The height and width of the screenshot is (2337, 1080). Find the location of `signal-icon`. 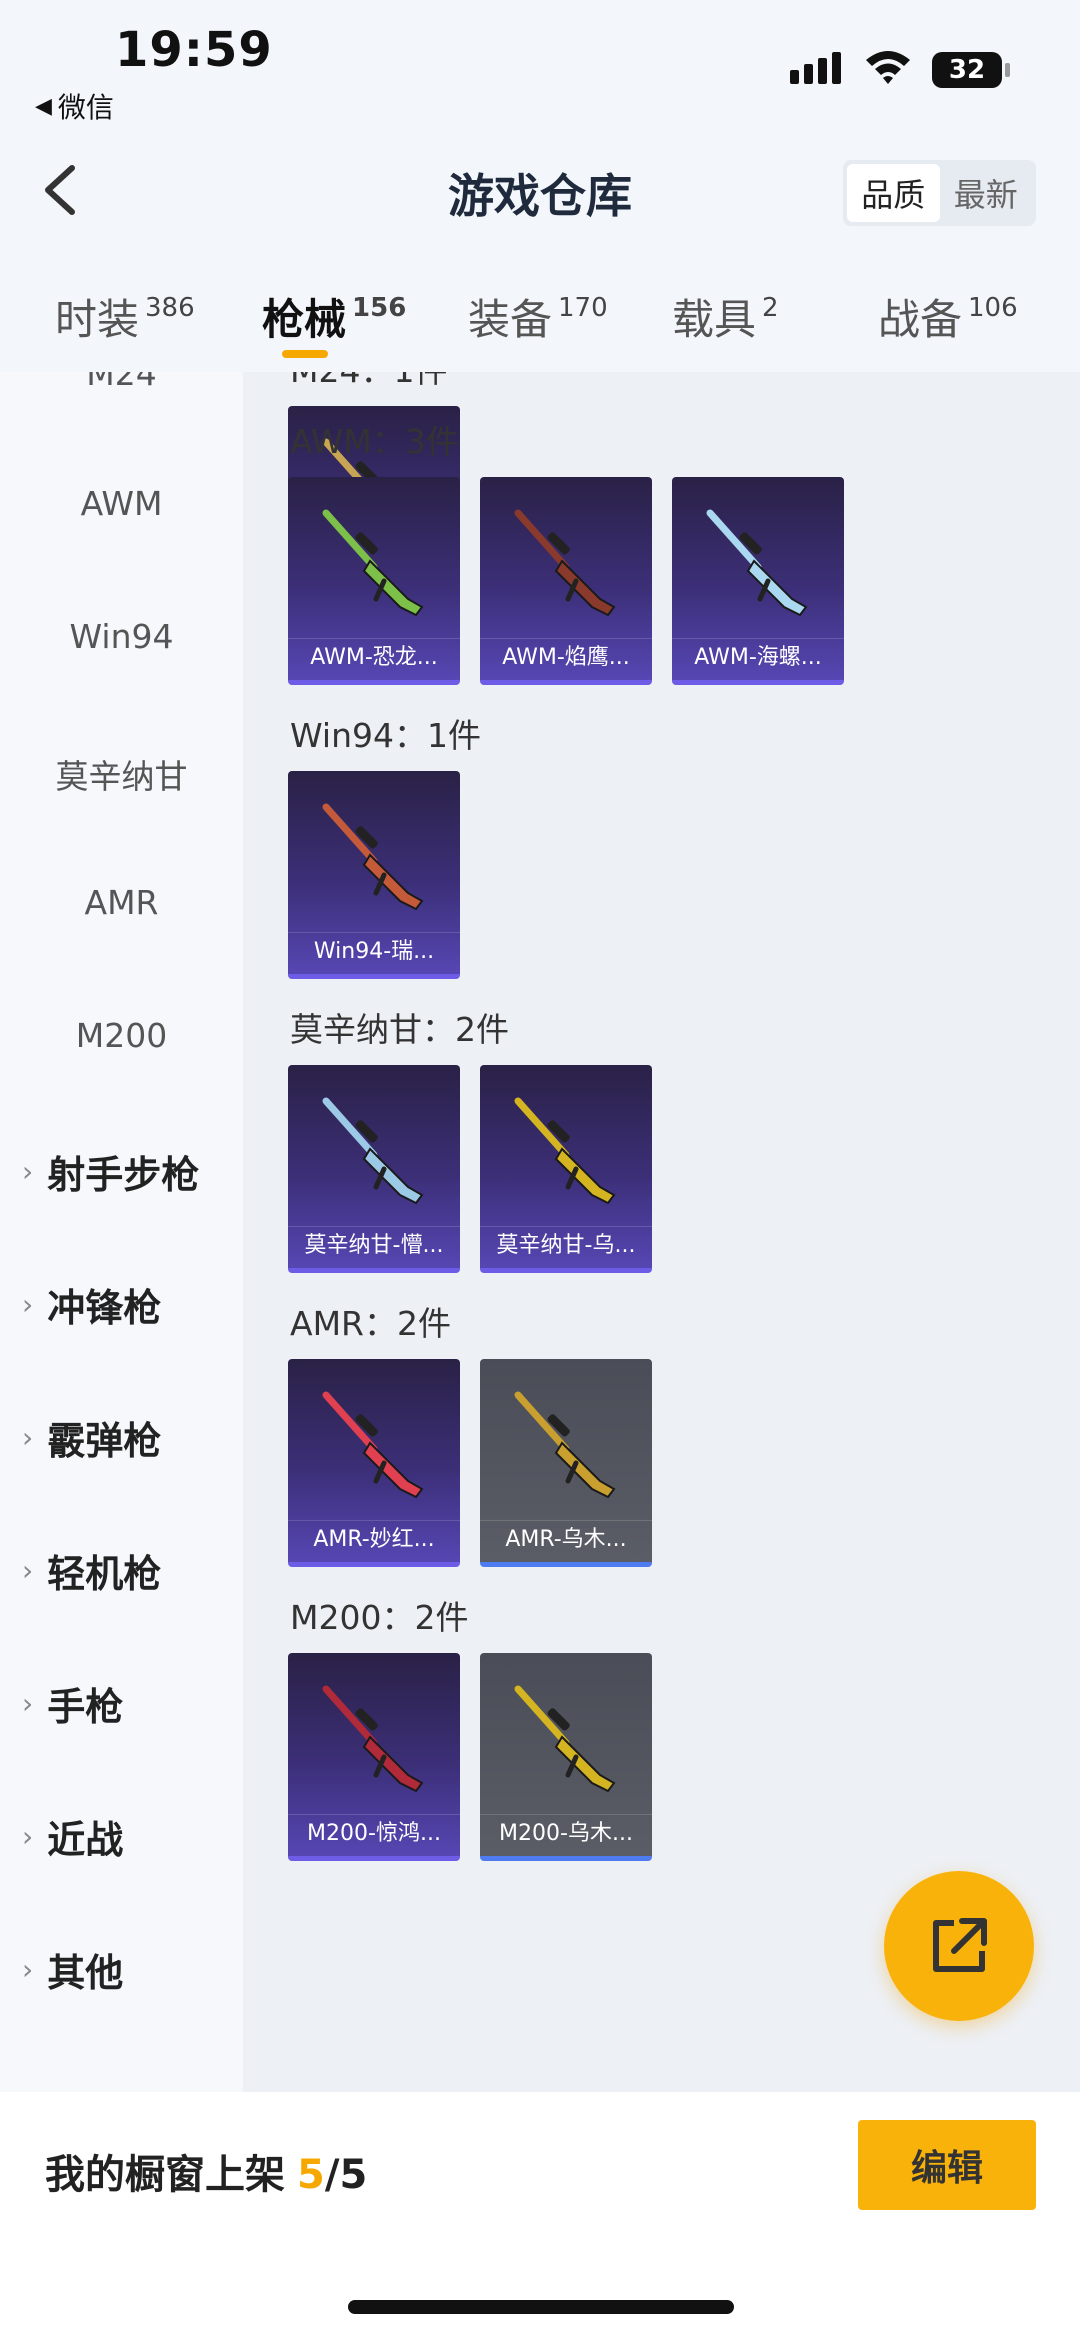

signal-icon is located at coordinates (815, 68).